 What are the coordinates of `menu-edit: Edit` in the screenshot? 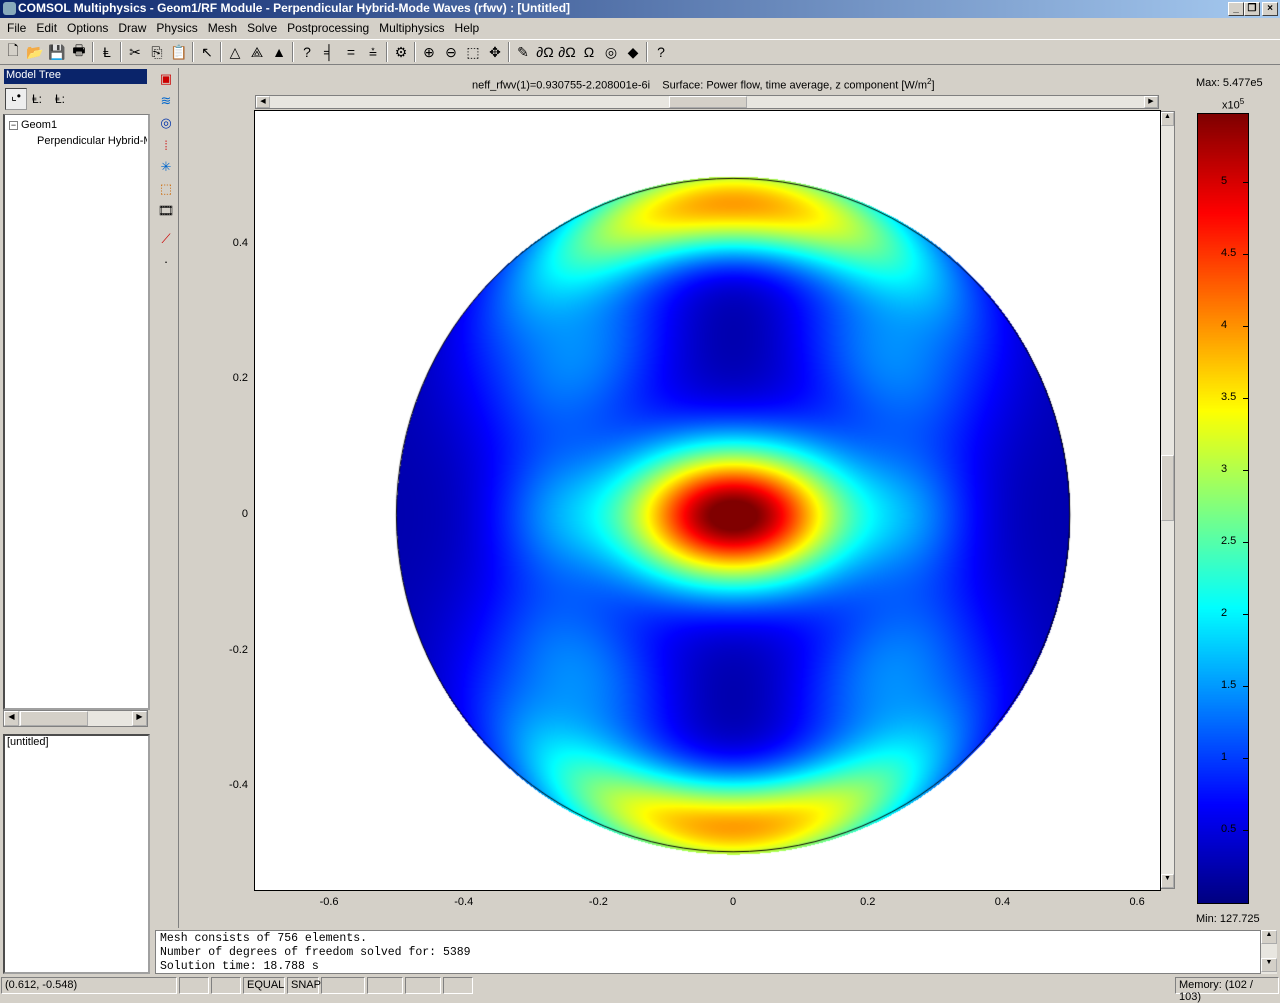 It's located at (46, 29).